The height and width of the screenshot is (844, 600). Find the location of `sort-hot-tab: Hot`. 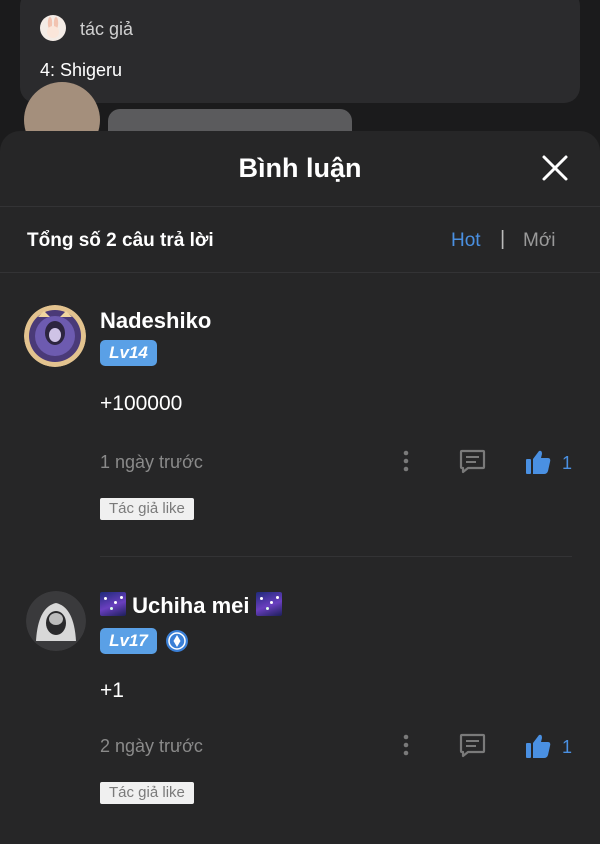

sort-hot-tab: Hot is located at coordinates (466, 241).